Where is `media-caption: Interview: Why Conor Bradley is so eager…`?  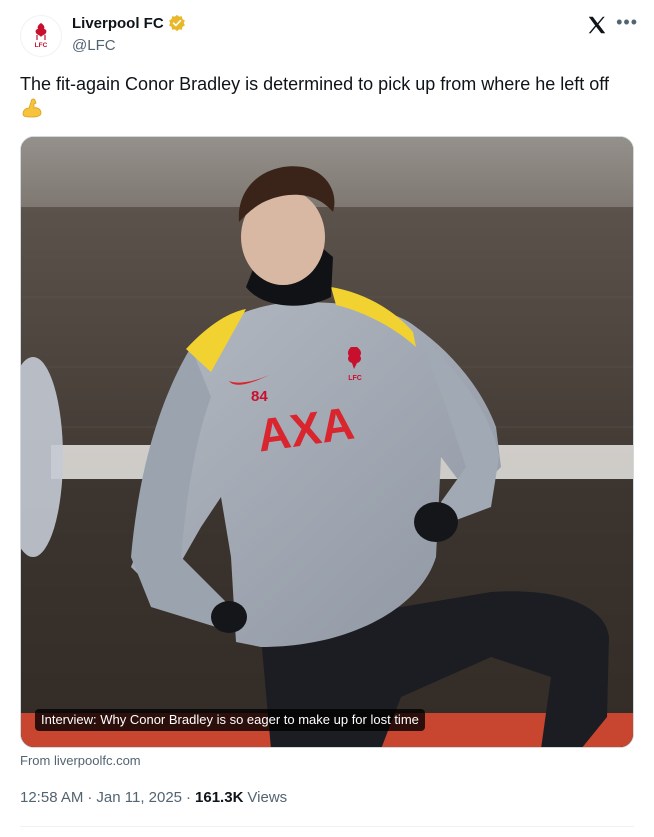
media-caption: Interview: Why Conor Bradley is so eager… is located at coordinates (230, 720).